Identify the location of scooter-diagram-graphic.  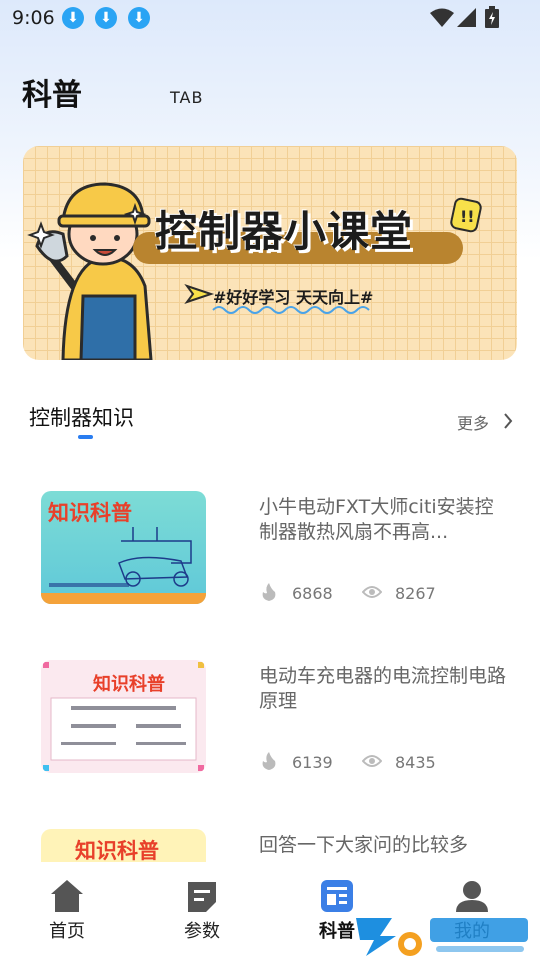
(123, 565).